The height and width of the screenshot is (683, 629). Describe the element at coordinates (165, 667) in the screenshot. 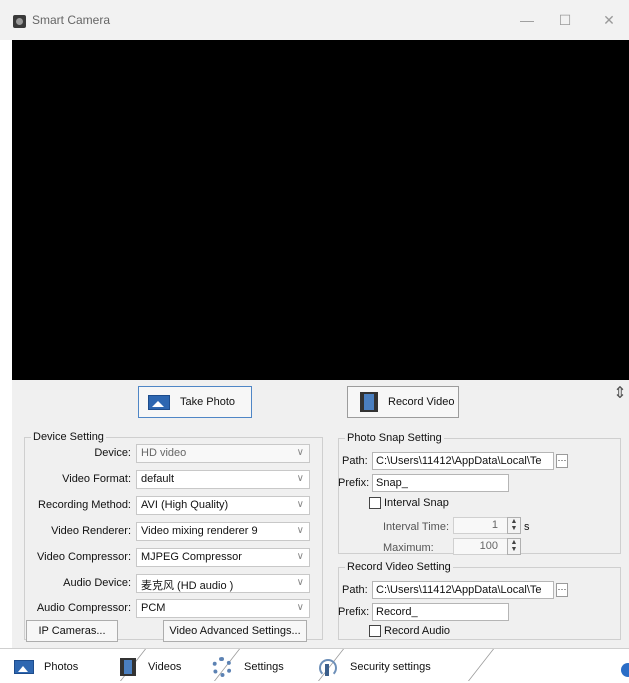

I see `tab-videos-label: Videos` at that location.